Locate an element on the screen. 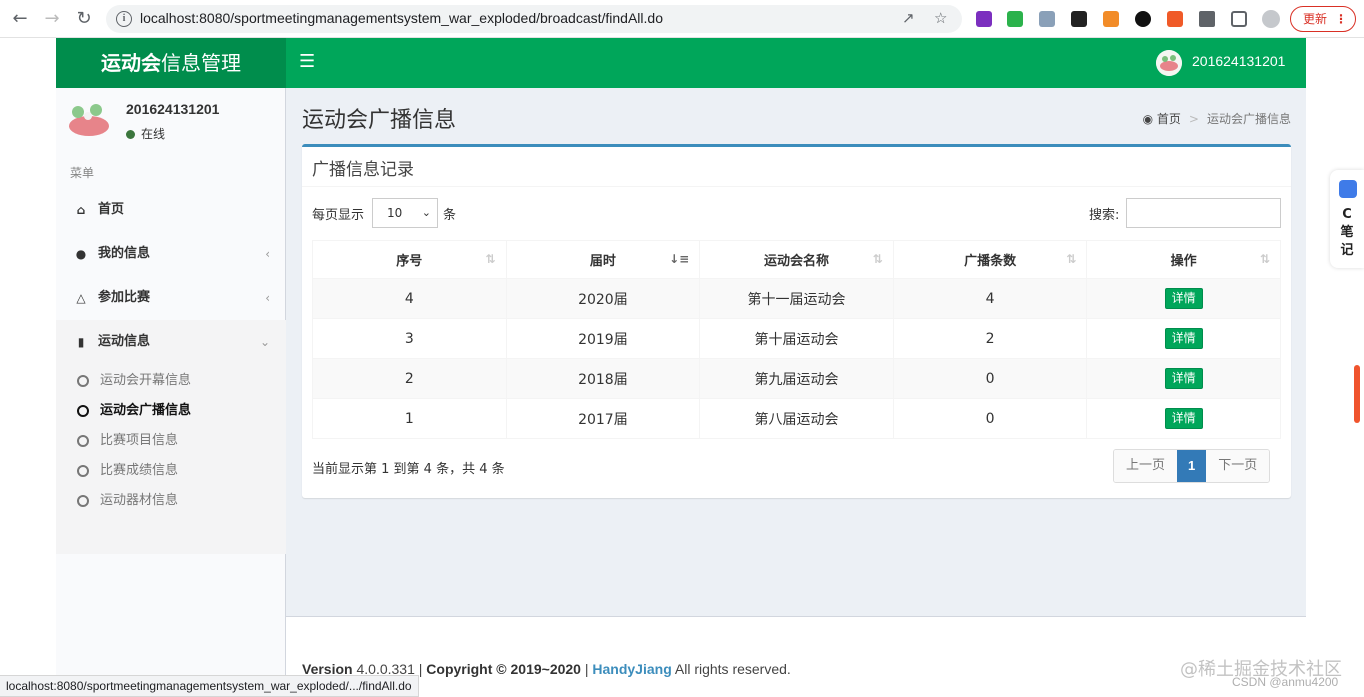 The height and width of the screenshot is (697, 1364). breadcrumb-home: 首页 is located at coordinates (1169, 119).